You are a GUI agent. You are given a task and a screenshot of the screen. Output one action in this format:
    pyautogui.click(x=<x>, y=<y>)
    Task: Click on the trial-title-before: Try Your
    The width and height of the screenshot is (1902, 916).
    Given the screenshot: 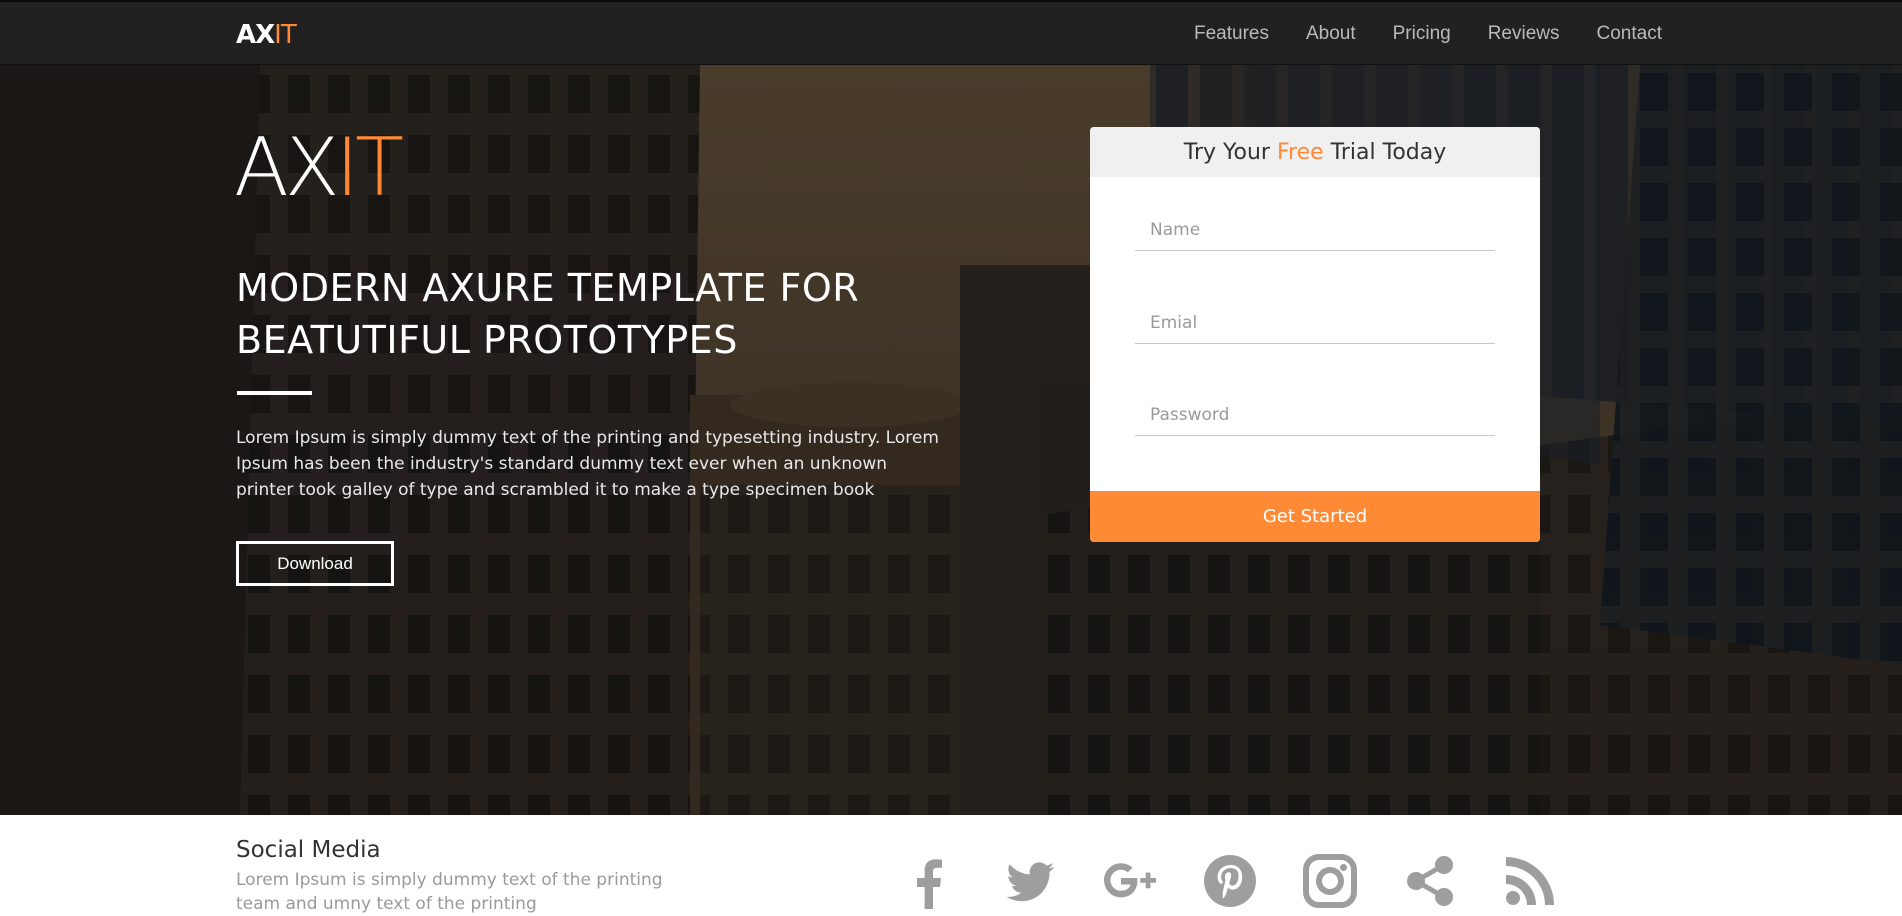 What is the action you would take?
    pyautogui.click(x=1230, y=152)
    